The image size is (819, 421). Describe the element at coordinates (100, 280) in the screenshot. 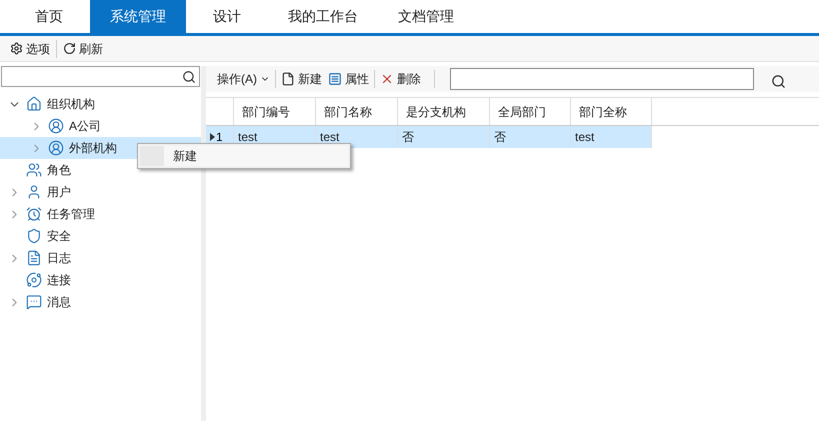

I see `tree-item: 连接` at that location.